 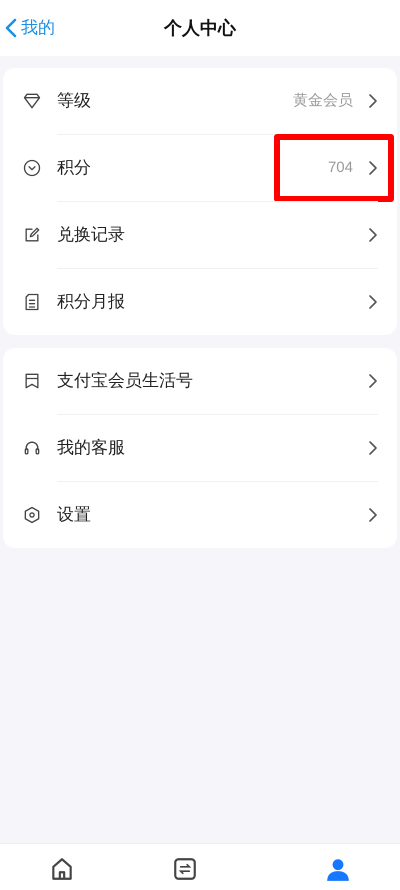 What do you see at coordinates (200, 168) in the screenshot?
I see `menu-item: 积分 704` at bounding box center [200, 168].